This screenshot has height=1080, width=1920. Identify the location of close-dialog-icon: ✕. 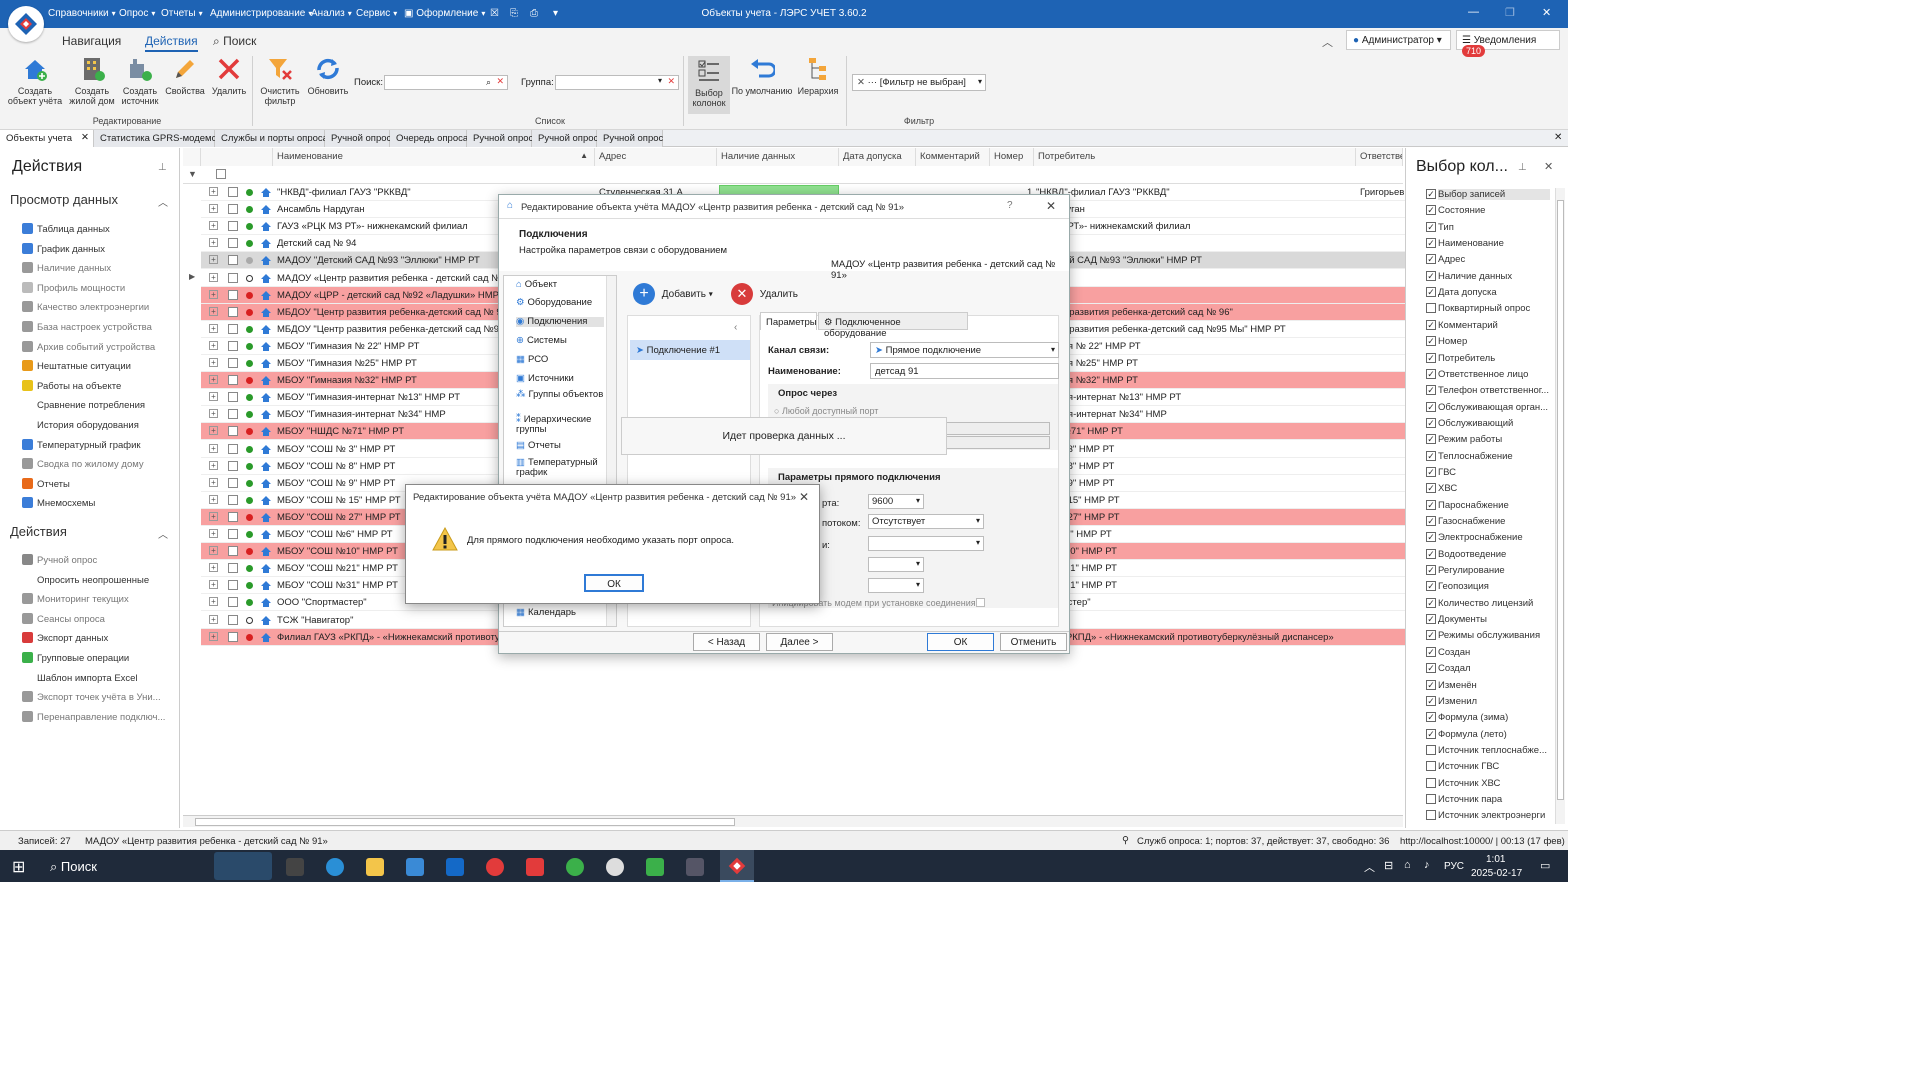
(1051, 206).